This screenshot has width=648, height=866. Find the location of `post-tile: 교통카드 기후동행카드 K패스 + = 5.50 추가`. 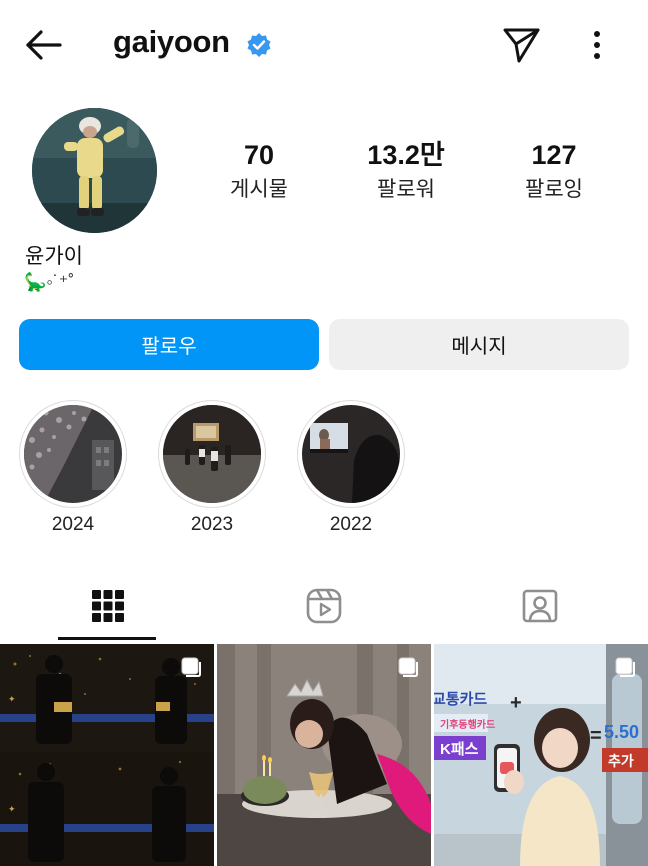

post-tile: 교통카드 기후동행카드 K패스 + = 5.50 추가 is located at coordinates (541, 755).